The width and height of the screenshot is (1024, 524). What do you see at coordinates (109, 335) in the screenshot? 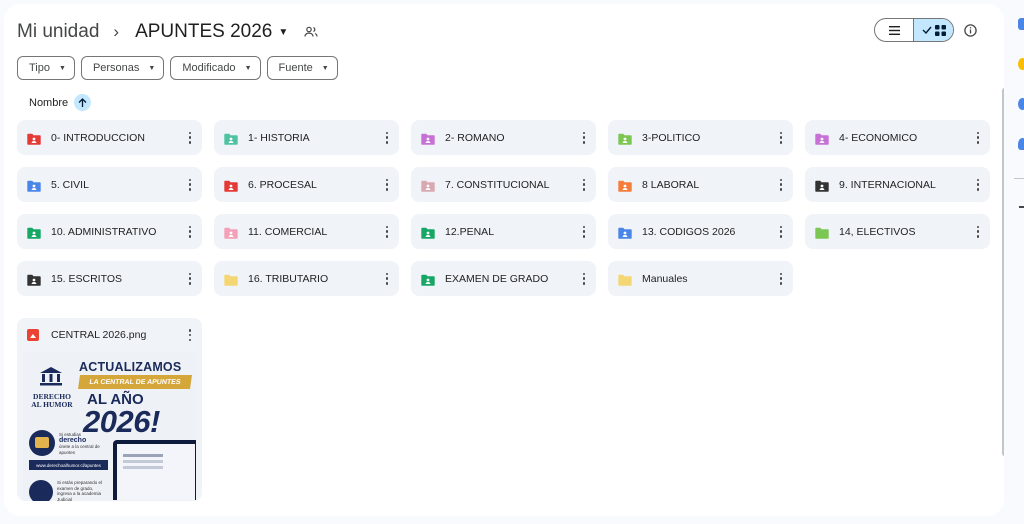
I see `file-card-header: CENTRAL 2026.png` at bounding box center [109, 335].